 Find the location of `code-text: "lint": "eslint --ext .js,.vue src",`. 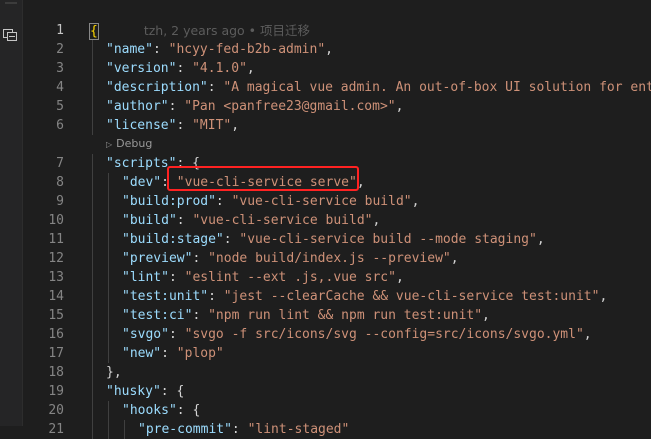

code-text: "lint": "eslint --ext .js,.vue src", is located at coordinates (263, 277).